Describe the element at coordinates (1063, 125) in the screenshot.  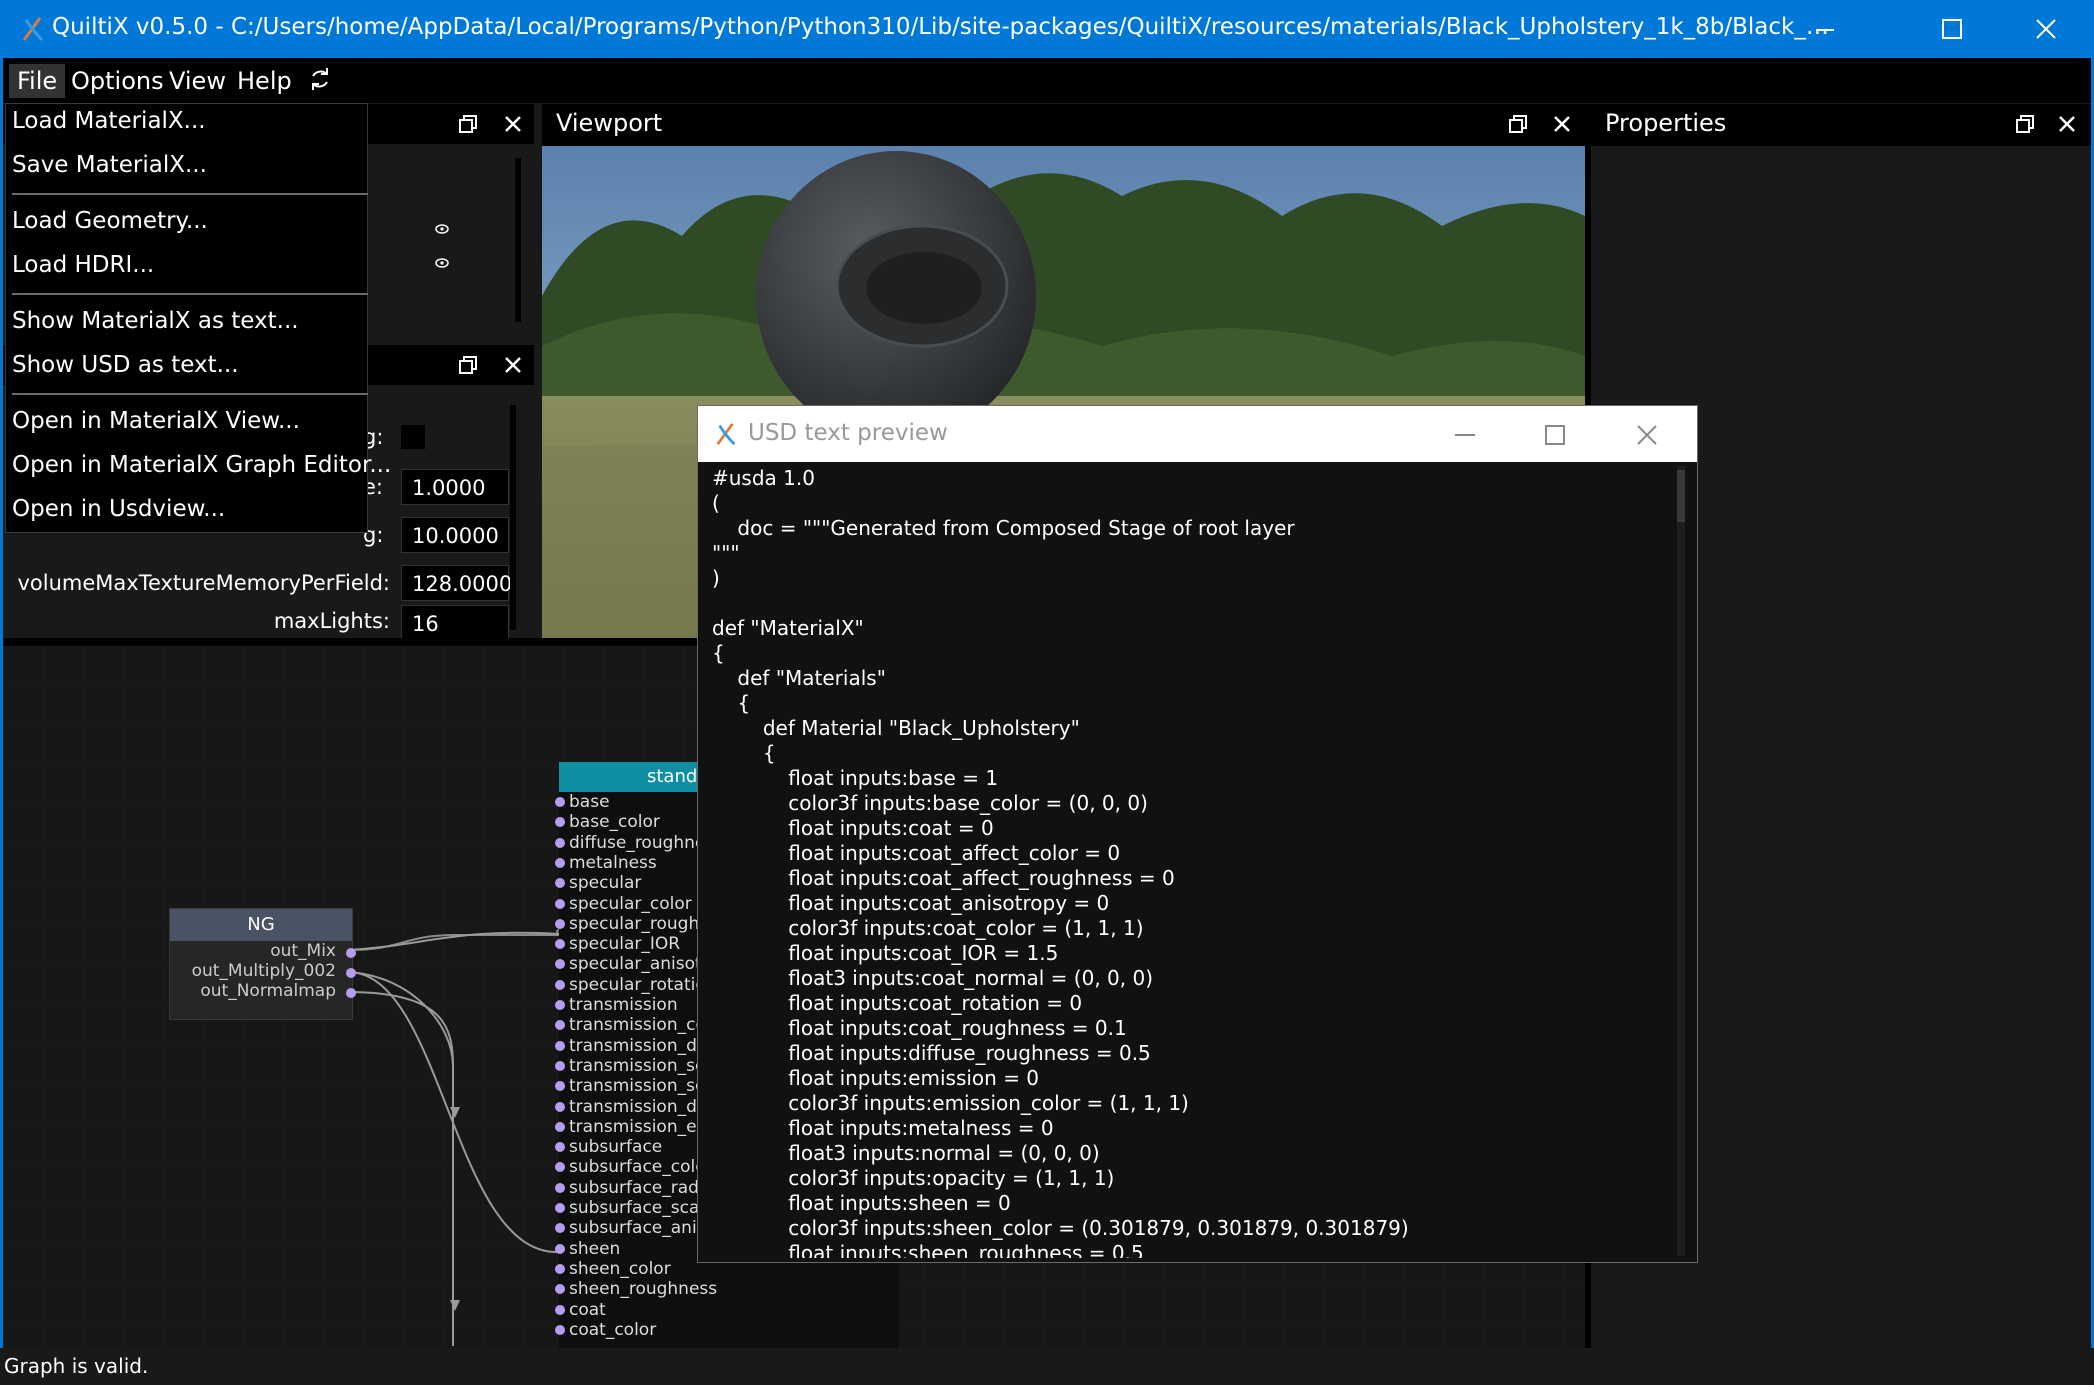
I see `viewport-panel-header: Viewport` at that location.